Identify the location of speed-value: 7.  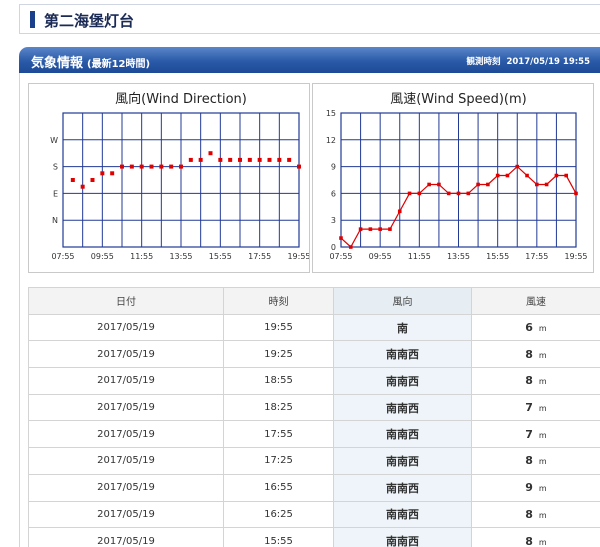
(529, 434).